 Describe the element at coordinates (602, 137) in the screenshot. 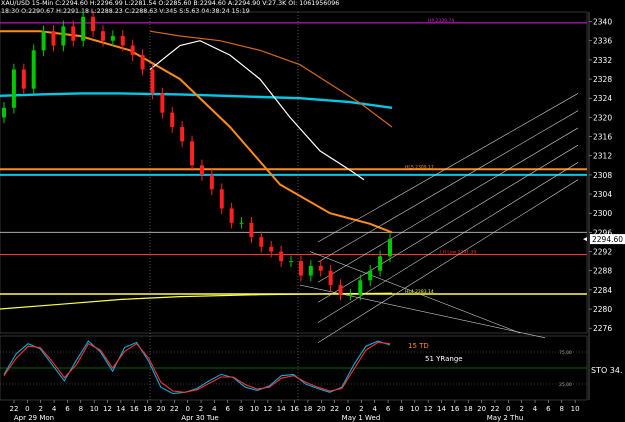

I see `y-tick-label: 2316` at that location.